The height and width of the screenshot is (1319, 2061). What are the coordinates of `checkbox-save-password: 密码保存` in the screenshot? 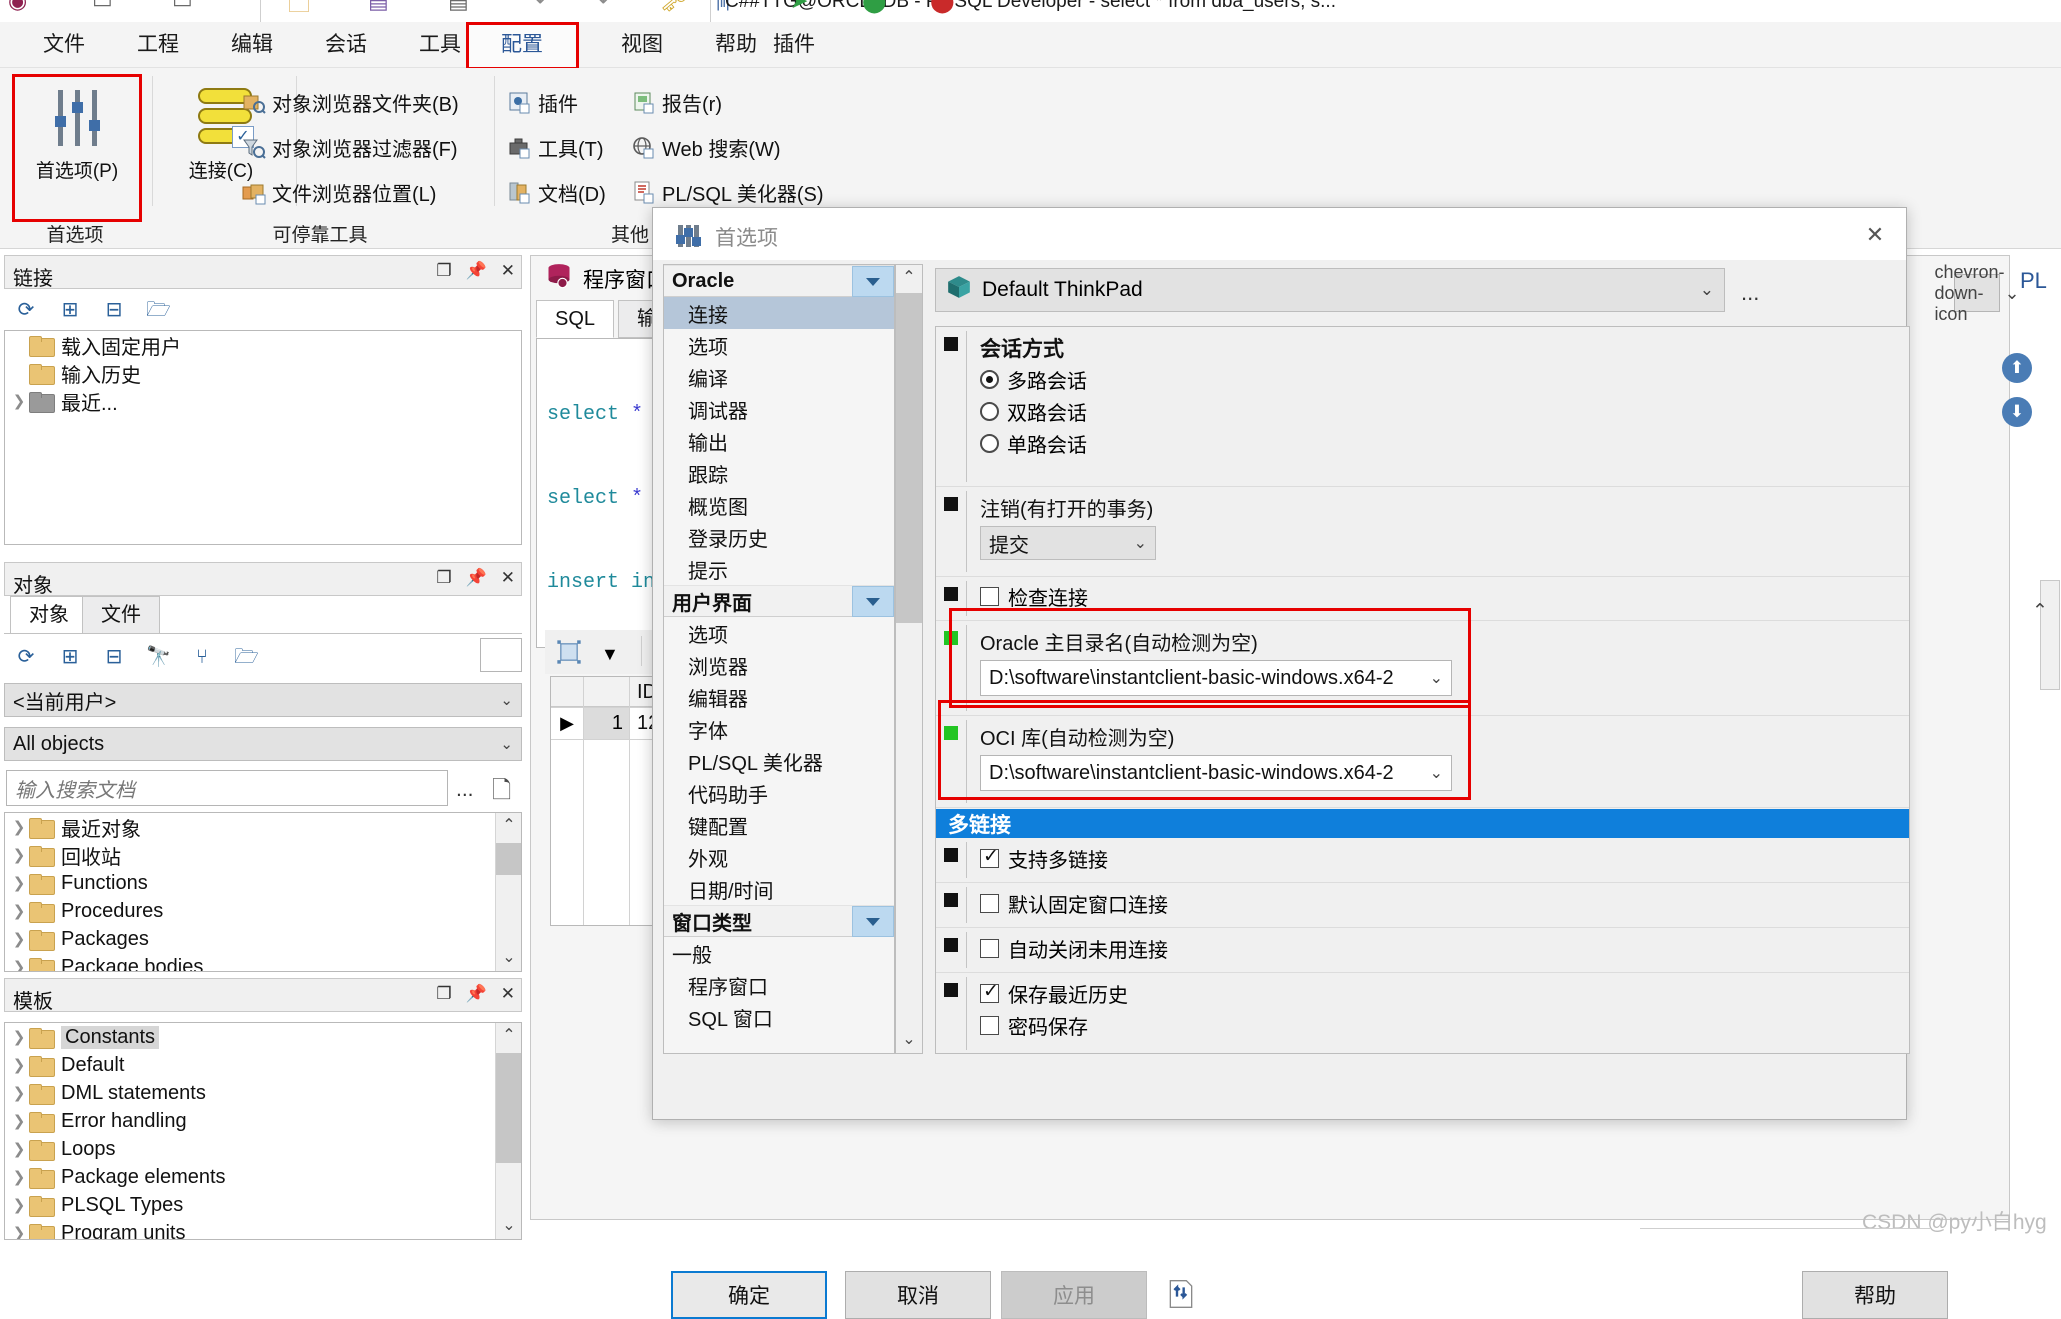 It's located at (1439, 1025).